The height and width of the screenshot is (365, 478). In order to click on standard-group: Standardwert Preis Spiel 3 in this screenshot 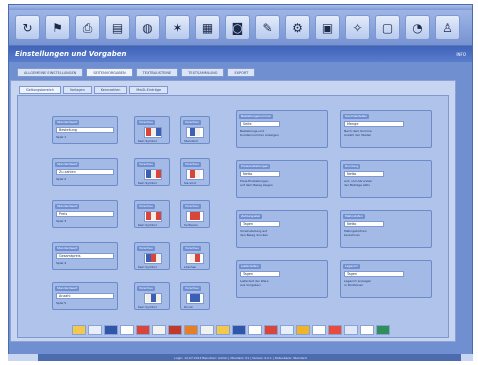, I will do `click(85, 214)`.